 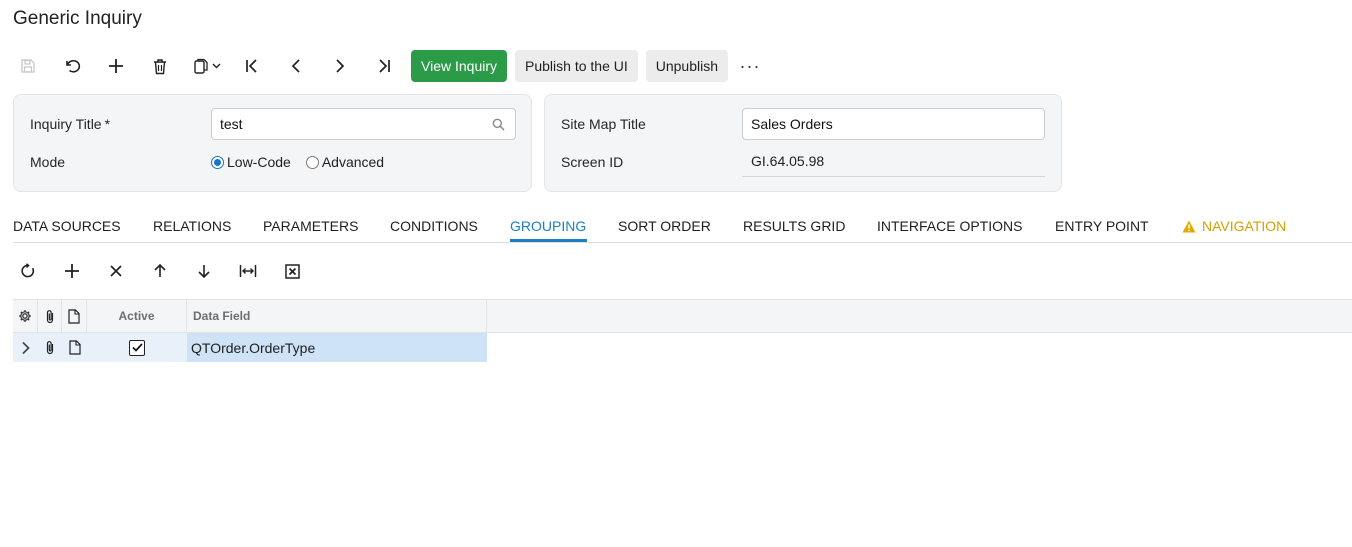 I want to click on tab-relations: RELATIONS, so click(x=192, y=226).